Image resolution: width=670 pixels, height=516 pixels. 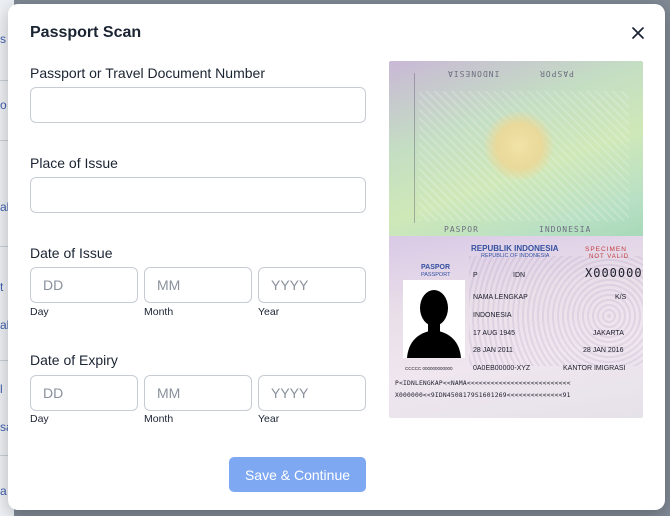 I want to click on close-button, so click(x=638, y=33).